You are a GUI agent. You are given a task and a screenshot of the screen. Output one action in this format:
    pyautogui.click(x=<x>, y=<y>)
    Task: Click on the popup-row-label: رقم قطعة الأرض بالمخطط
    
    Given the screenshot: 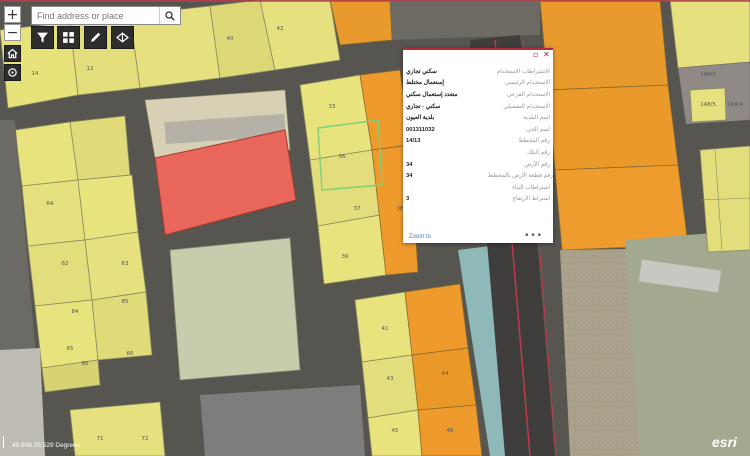 What is the action you would take?
    pyautogui.click(x=520, y=176)
    